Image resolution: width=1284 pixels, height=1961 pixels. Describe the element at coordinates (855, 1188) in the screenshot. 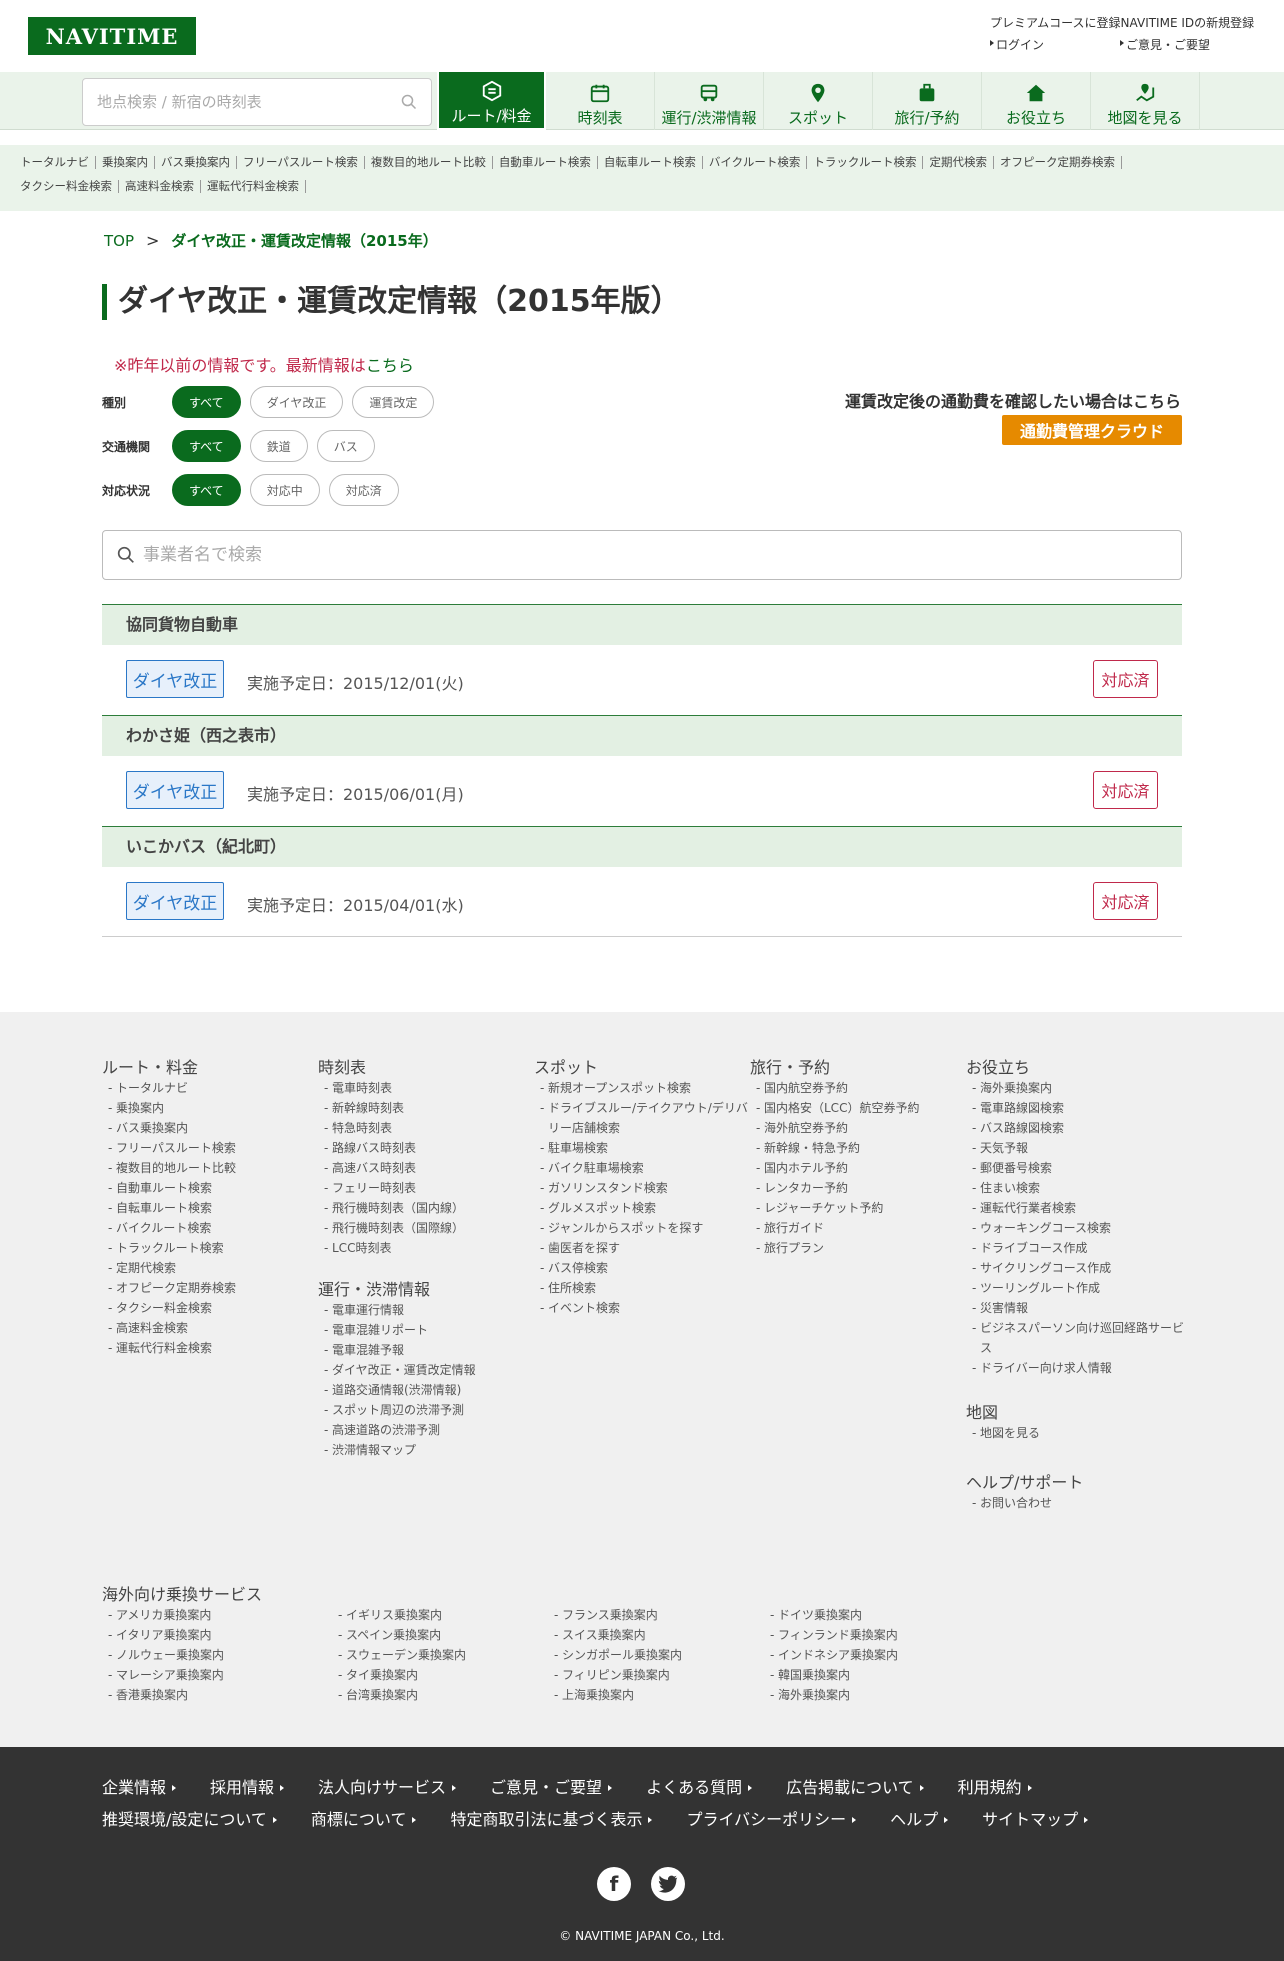

I see `footer-link: レンタカー予約` at that location.